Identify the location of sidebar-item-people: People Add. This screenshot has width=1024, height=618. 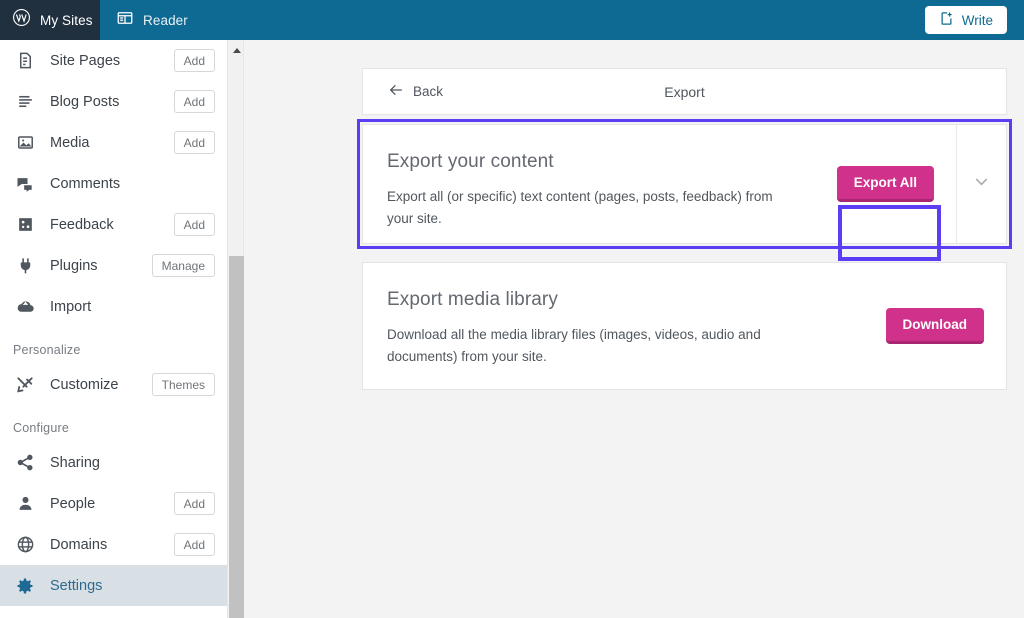
(113, 503).